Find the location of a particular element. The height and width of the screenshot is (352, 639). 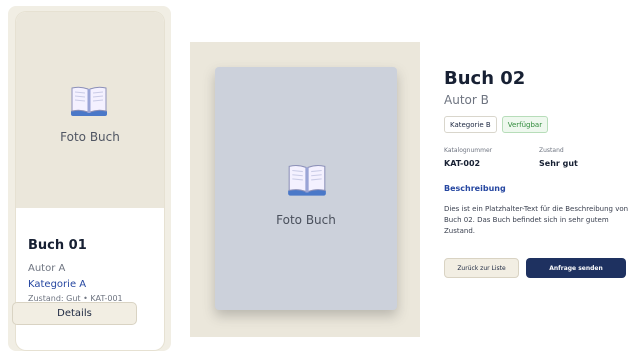

book-photo-placeholder: Foto Buch is located at coordinates (90, 110).